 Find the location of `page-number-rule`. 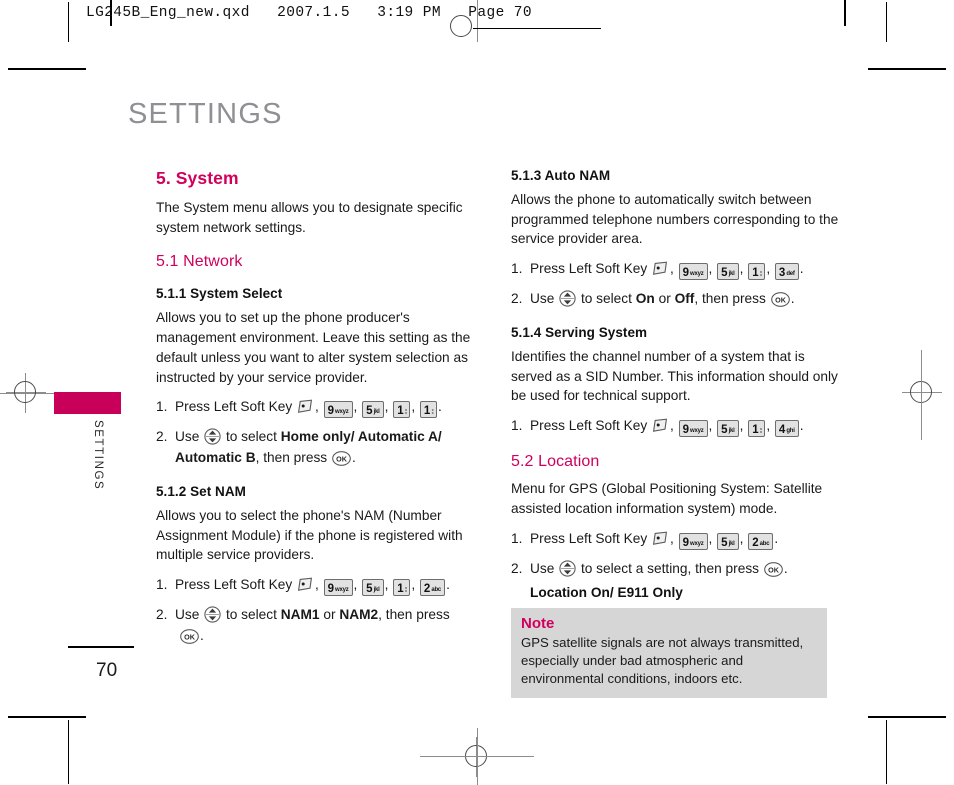

page-number-rule is located at coordinates (101, 647).